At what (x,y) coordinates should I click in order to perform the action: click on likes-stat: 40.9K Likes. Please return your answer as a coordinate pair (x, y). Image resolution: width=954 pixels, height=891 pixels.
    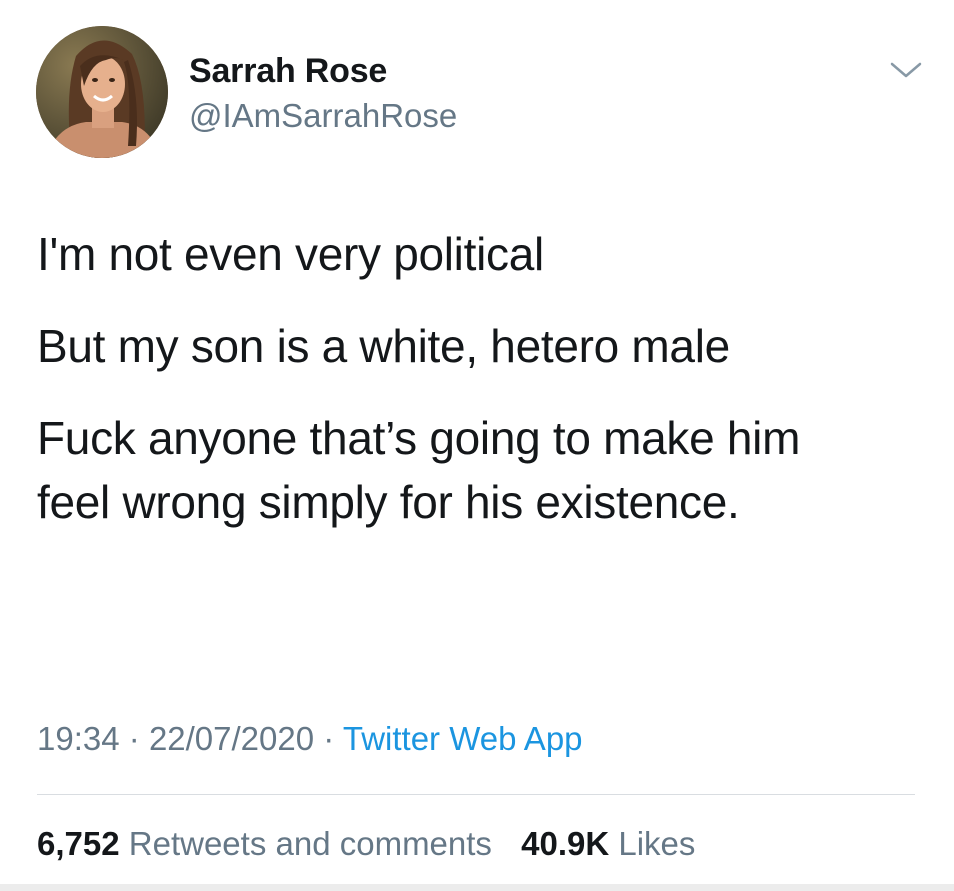
    Looking at the image, I should click on (608, 844).